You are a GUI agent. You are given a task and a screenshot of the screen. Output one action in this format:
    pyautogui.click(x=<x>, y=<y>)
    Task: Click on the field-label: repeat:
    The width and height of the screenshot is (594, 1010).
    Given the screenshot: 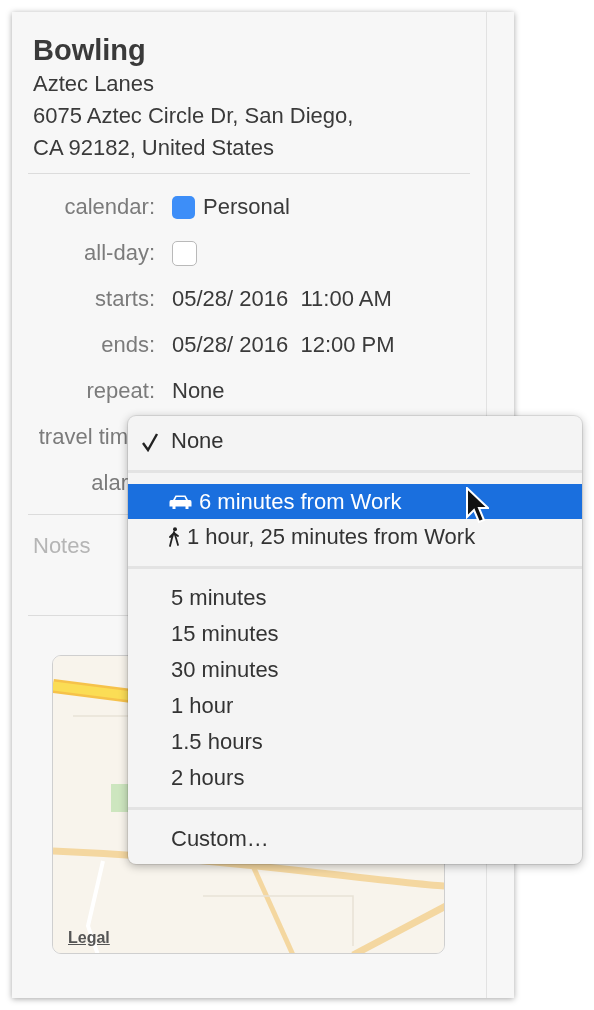 What is the action you would take?
    pyautogui.click(x=120, y=390)
    